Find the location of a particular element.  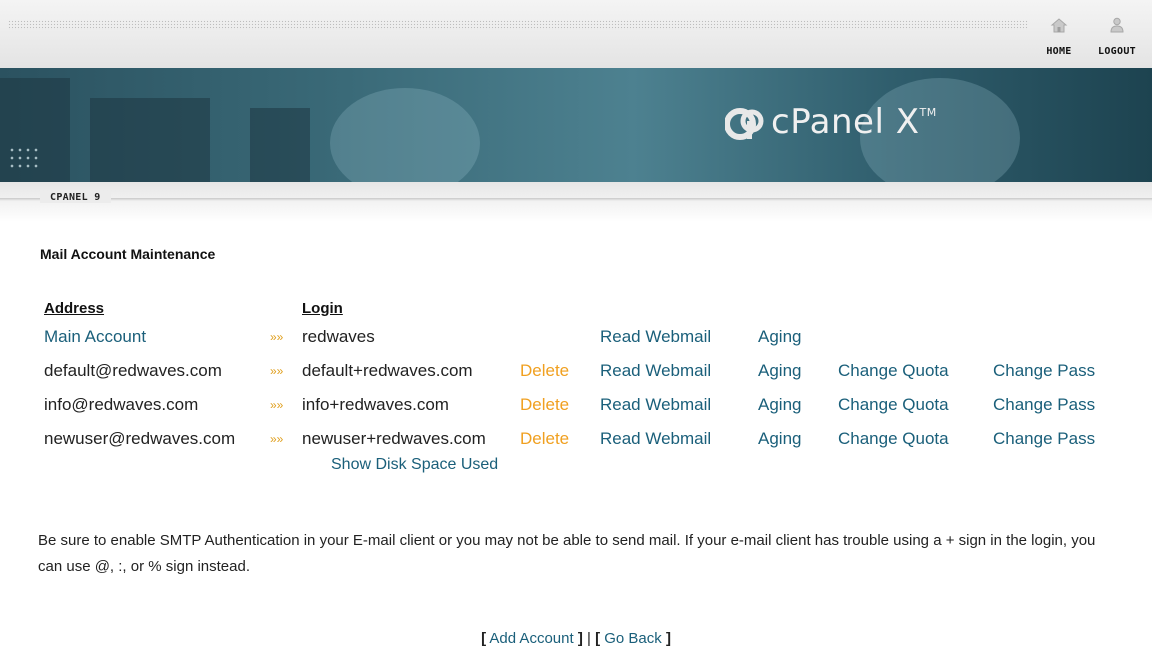

logo-tm: TM is located at coordinates (928, 112).